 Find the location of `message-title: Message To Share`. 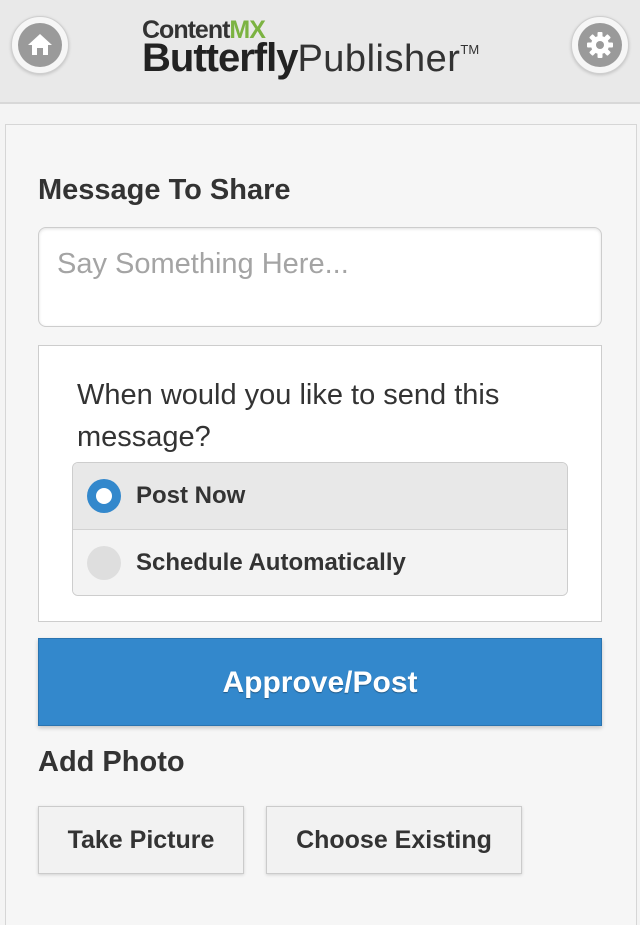

message-title: Message To Share is located at coordinates (164, 190).